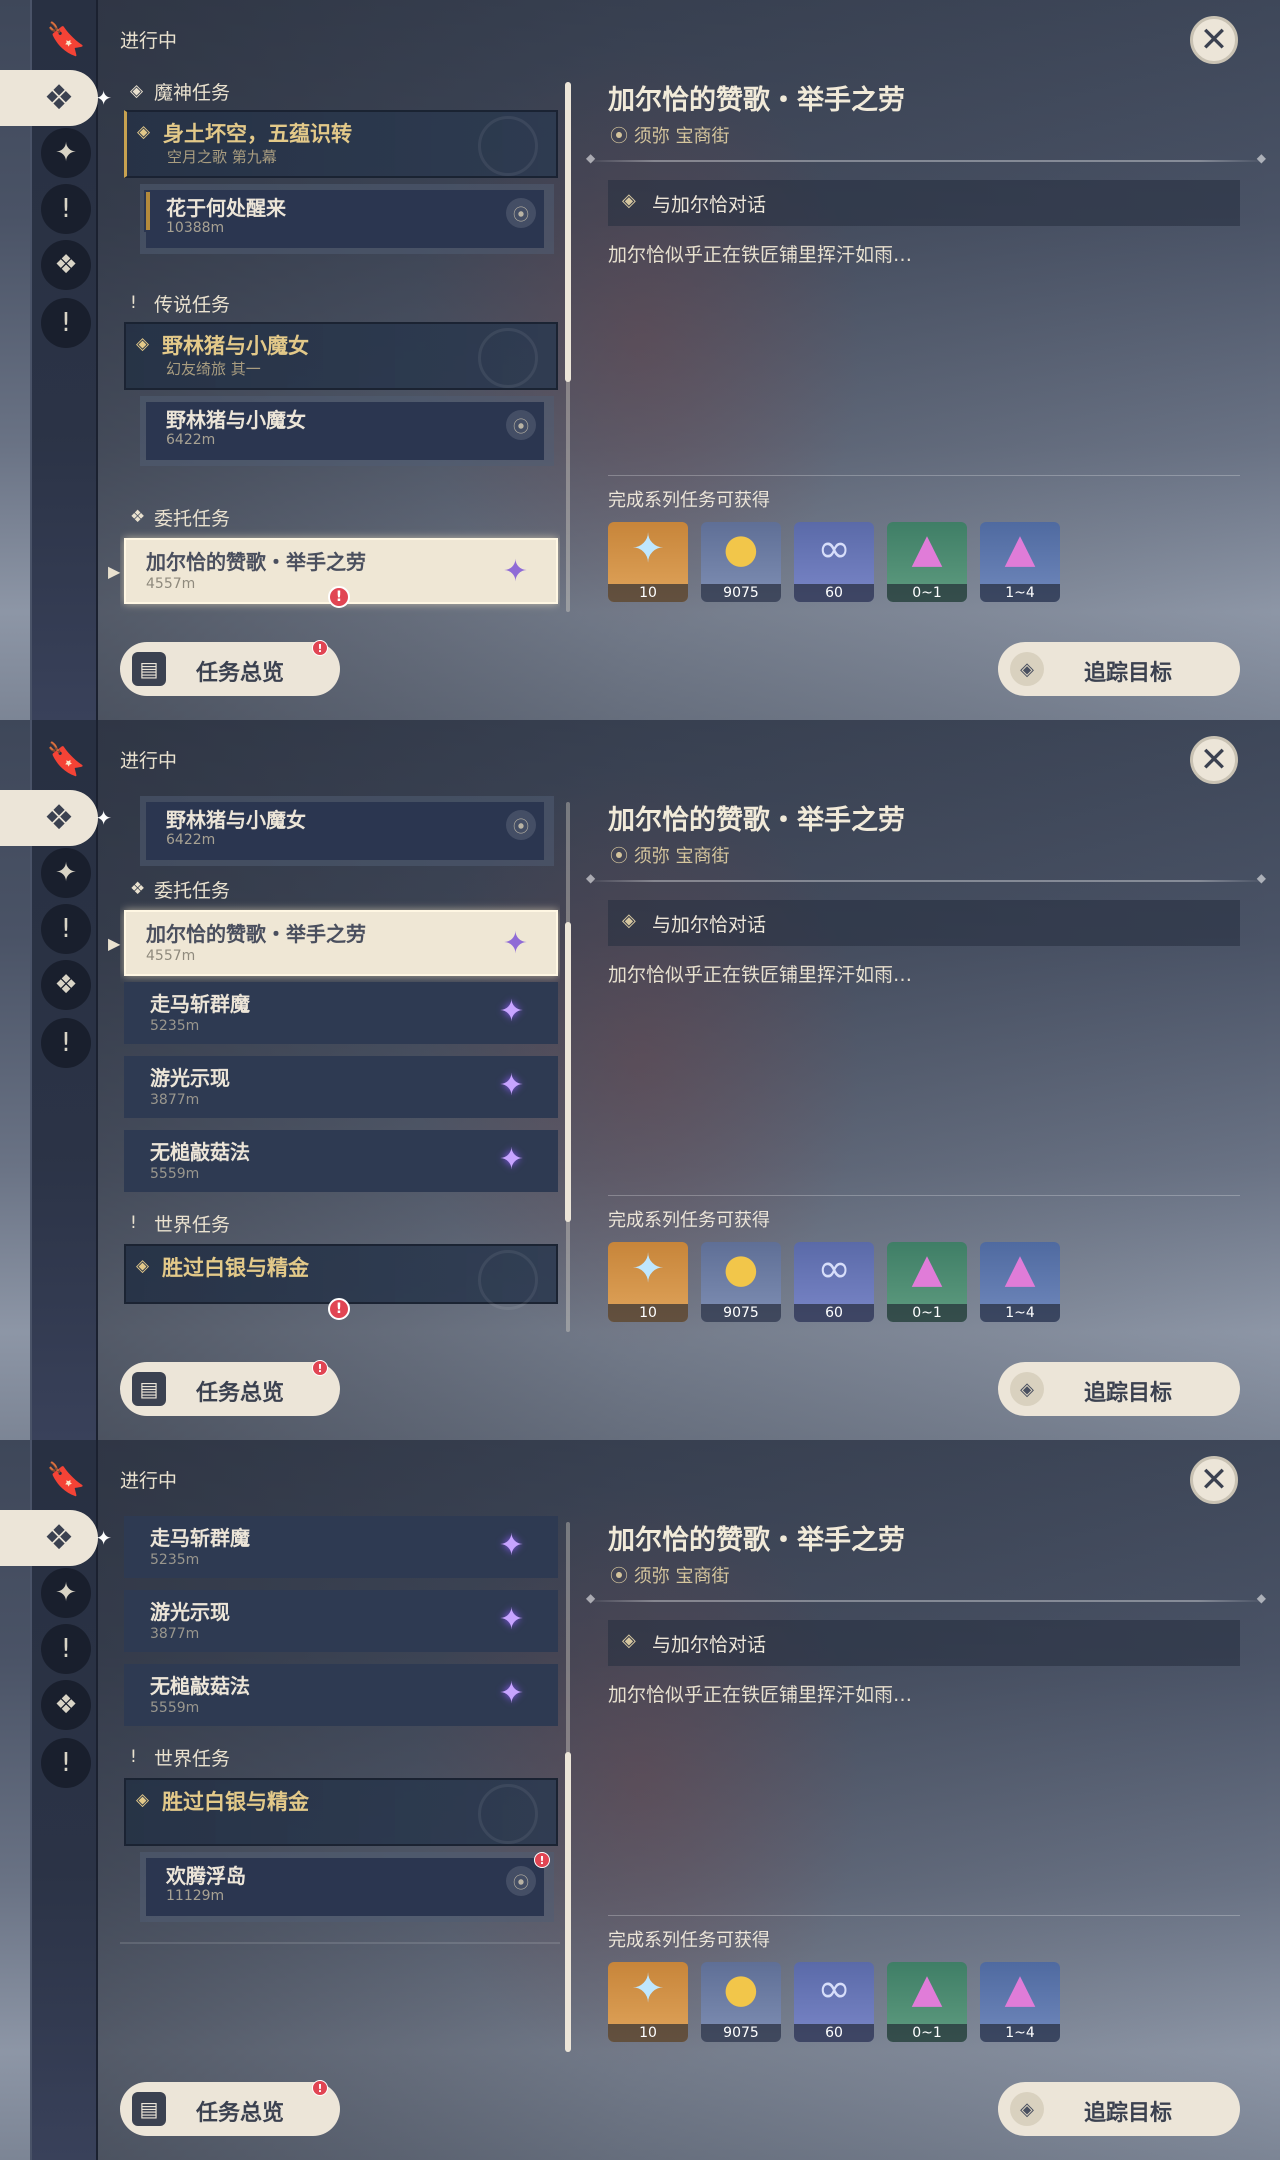  What do you see at coordinates (741, 593) in the screenshot?
I see `reward-count: 9075` at bounding box center [741, 593].